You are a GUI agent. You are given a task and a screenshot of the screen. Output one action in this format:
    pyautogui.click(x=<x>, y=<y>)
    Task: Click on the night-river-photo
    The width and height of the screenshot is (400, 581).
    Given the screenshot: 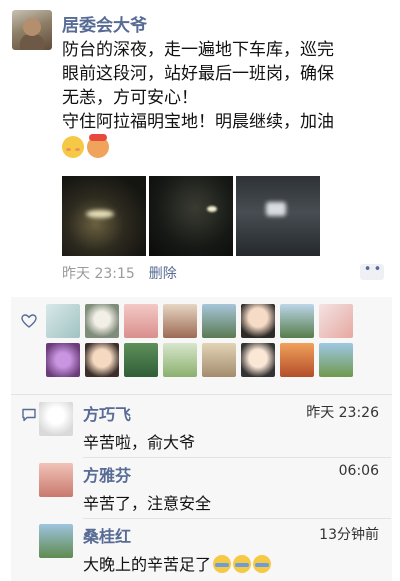 What is the action you would take?
    pyautogui.click(x=191, y=216)
    